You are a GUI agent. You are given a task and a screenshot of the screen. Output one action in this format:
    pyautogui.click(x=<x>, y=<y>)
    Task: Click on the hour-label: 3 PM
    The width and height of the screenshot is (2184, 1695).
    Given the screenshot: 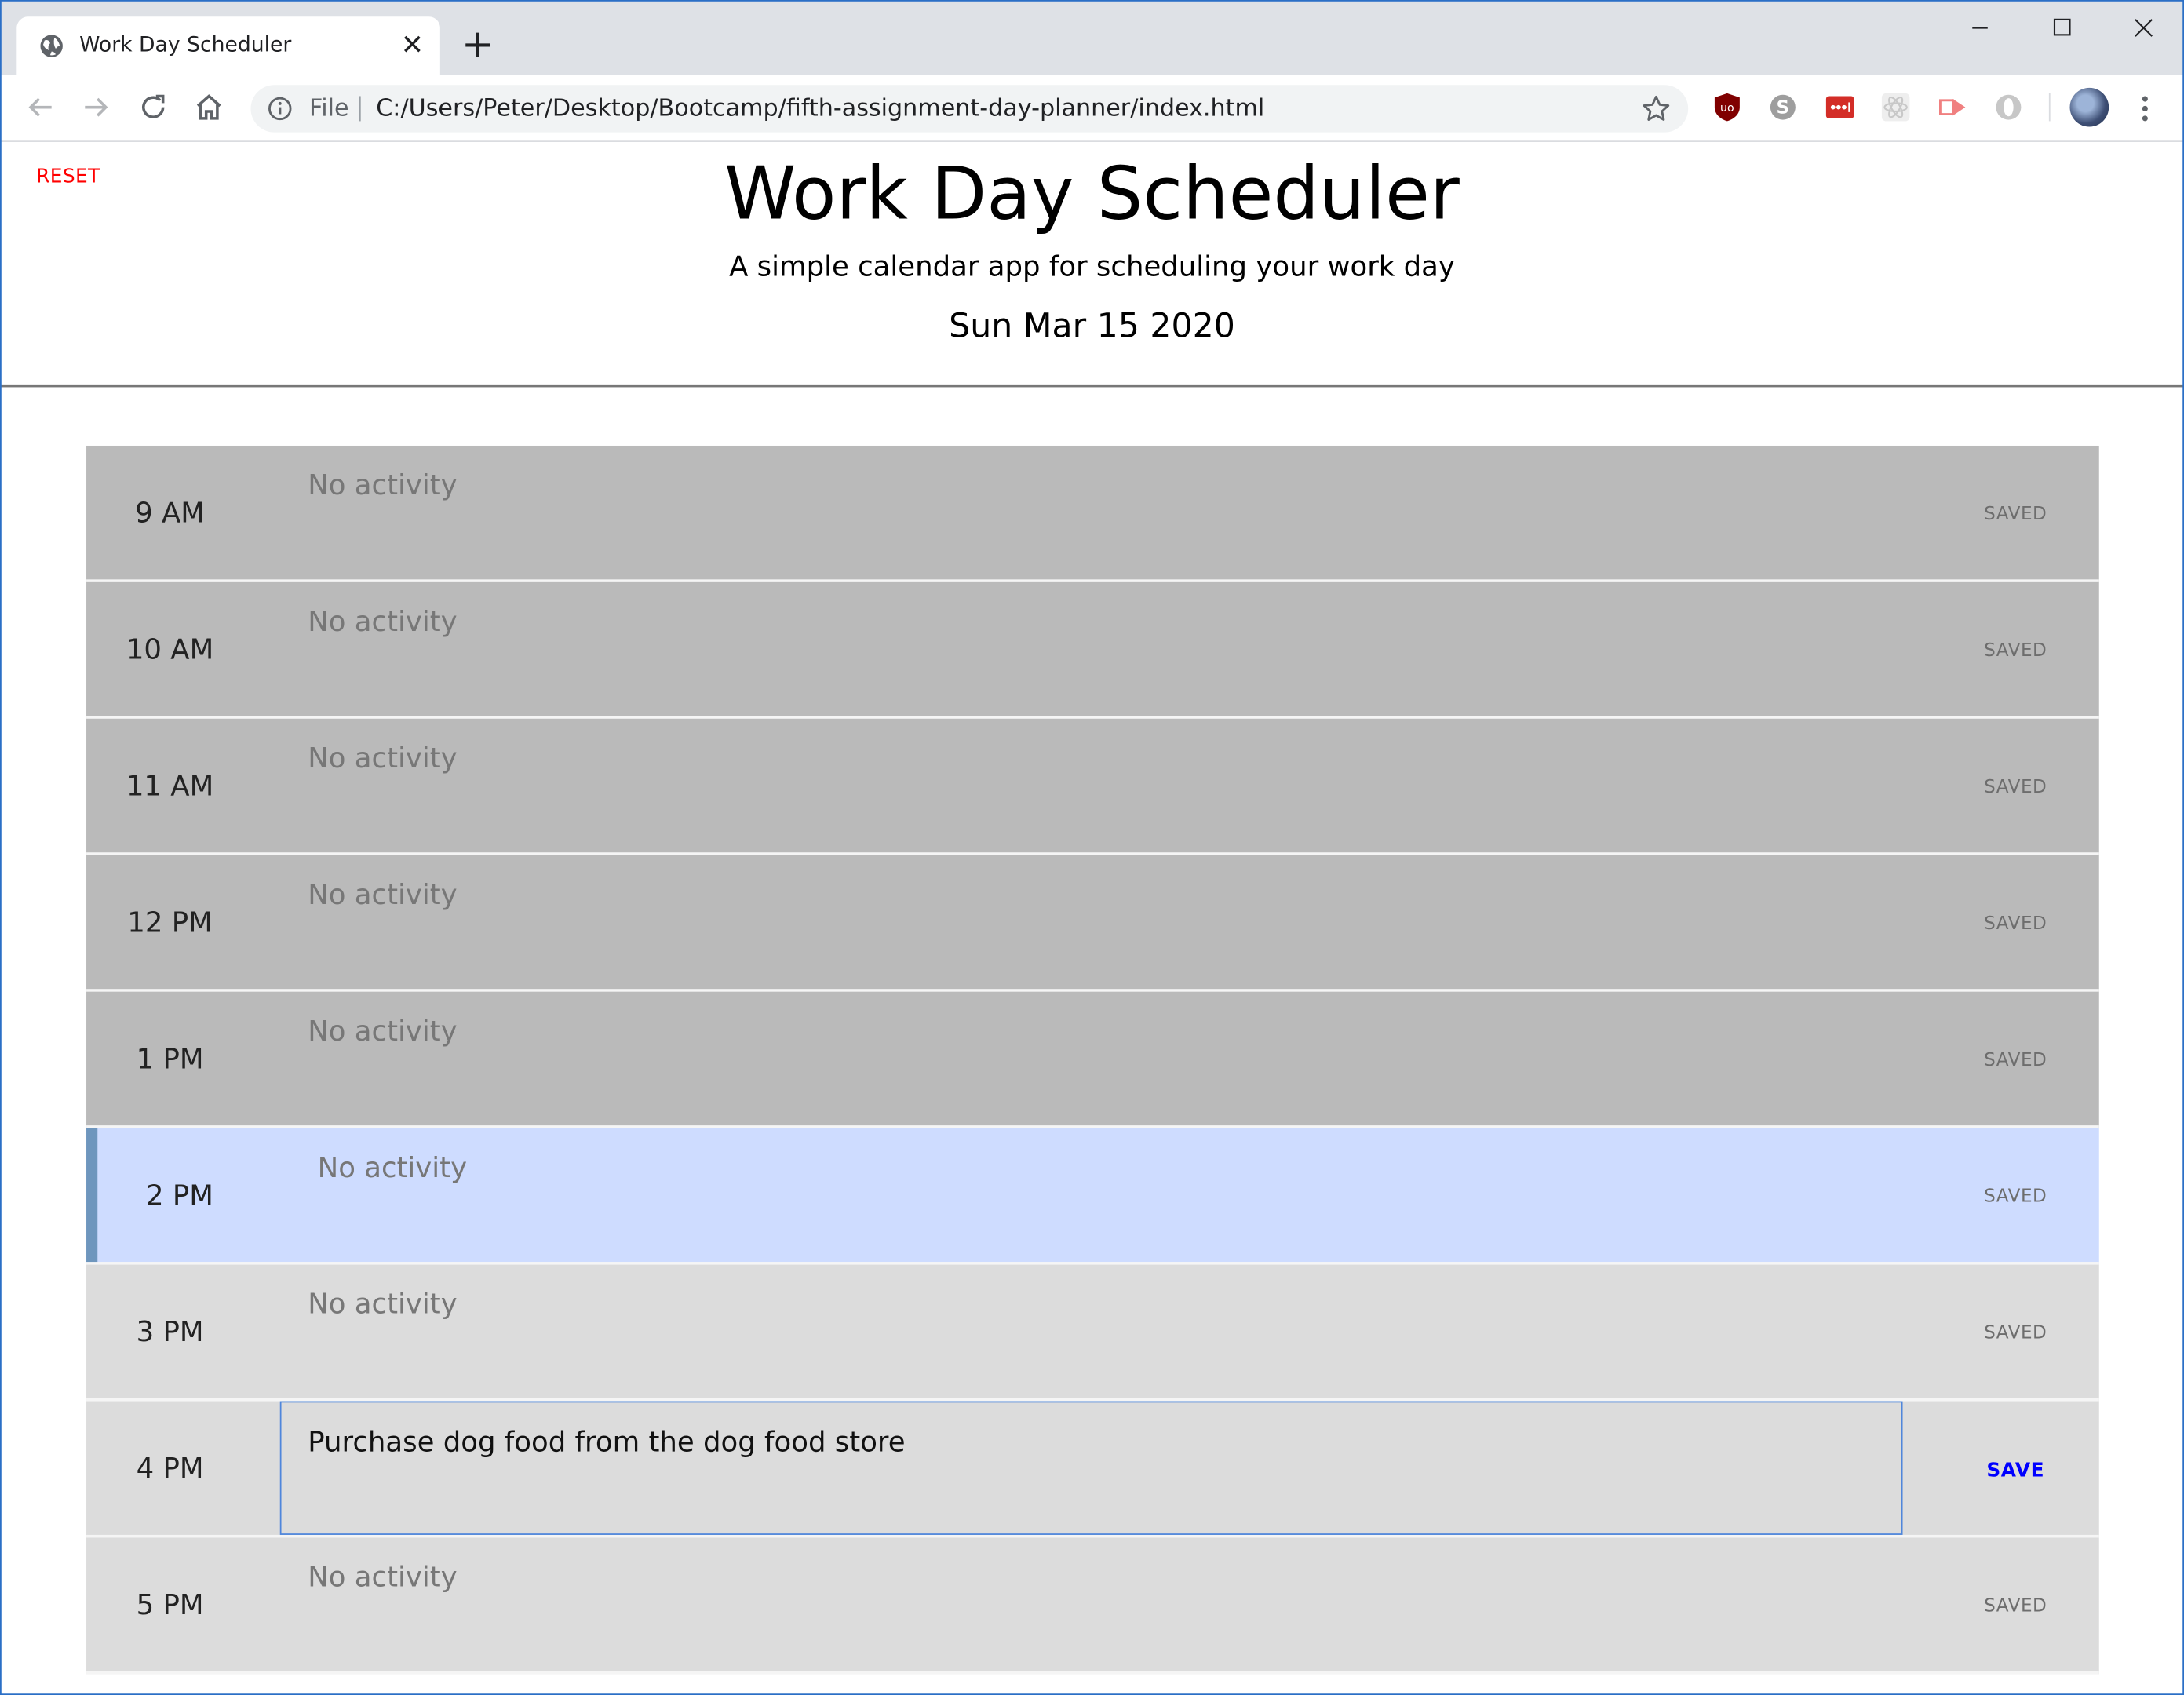 What is the action you would take?
    pyautogui.click(x=170, y=1331)
    